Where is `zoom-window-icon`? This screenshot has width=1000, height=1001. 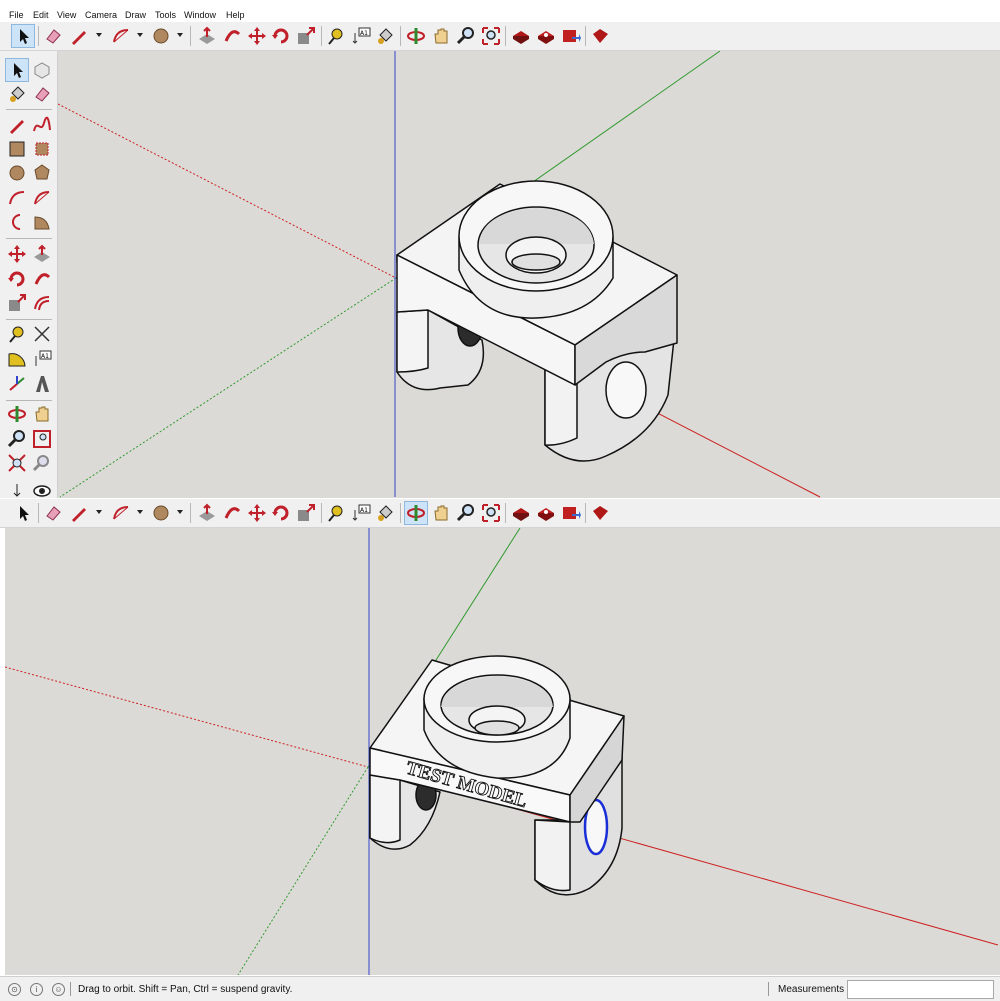 zoom-window-icon is located at coordinates (42, 439).